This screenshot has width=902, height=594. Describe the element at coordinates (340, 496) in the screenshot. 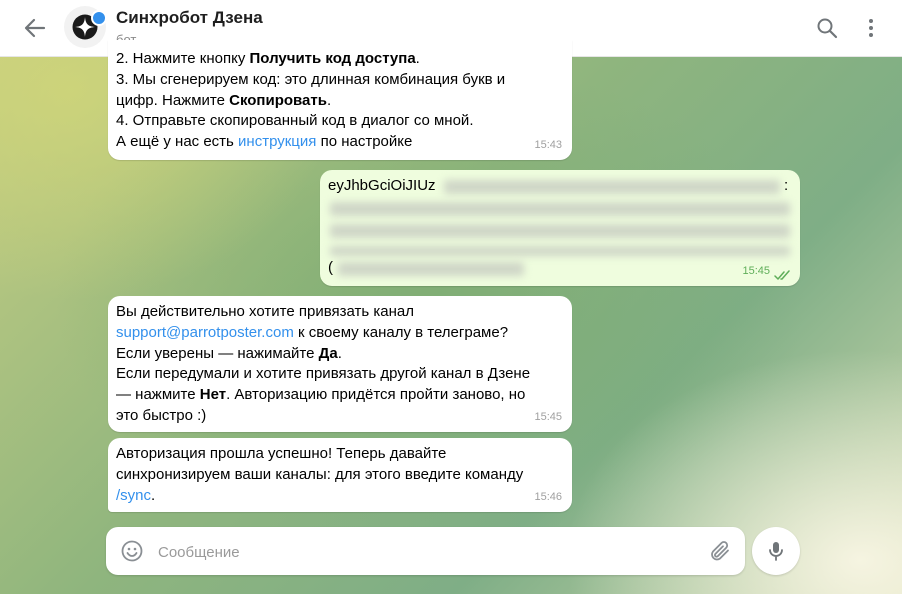

I see `message-text-line: /sync.` at that location.